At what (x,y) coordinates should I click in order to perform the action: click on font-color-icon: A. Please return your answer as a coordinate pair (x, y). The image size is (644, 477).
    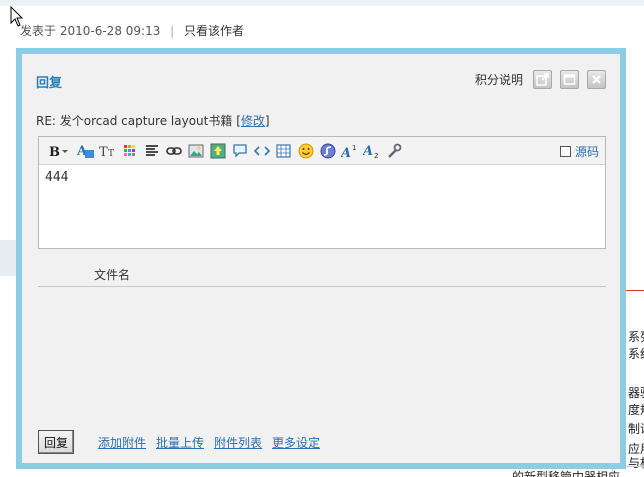
    Looking at the image, I should click on (85, 151).